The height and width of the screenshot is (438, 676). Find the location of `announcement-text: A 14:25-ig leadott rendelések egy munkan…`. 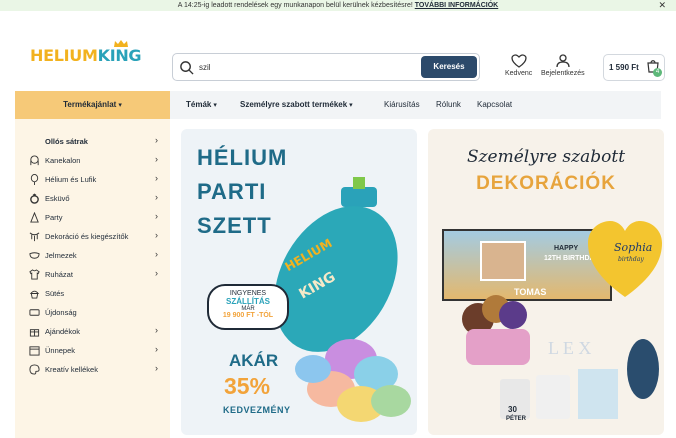

announcement-text: A 14:25-ig leadott rendelések egy munkan… is located at coordinates (295, 5).